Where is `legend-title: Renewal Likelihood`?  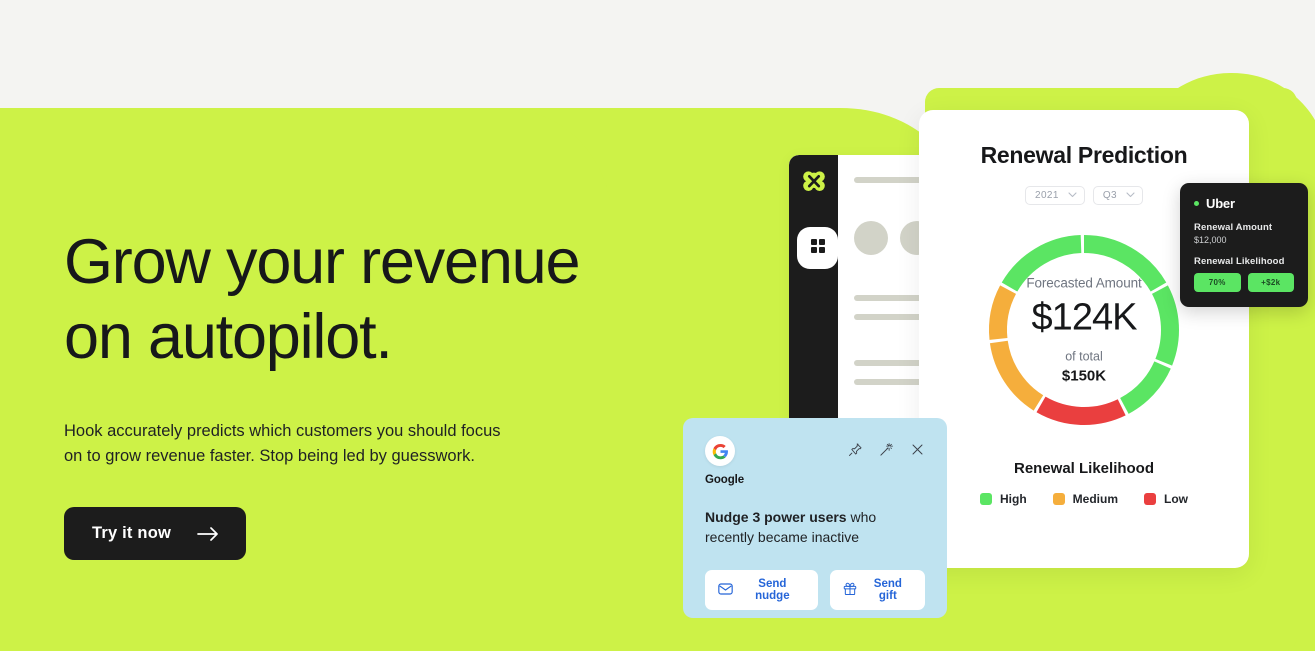
legend-title: Renewal Likelihood is located at coordinates (1084, 468).